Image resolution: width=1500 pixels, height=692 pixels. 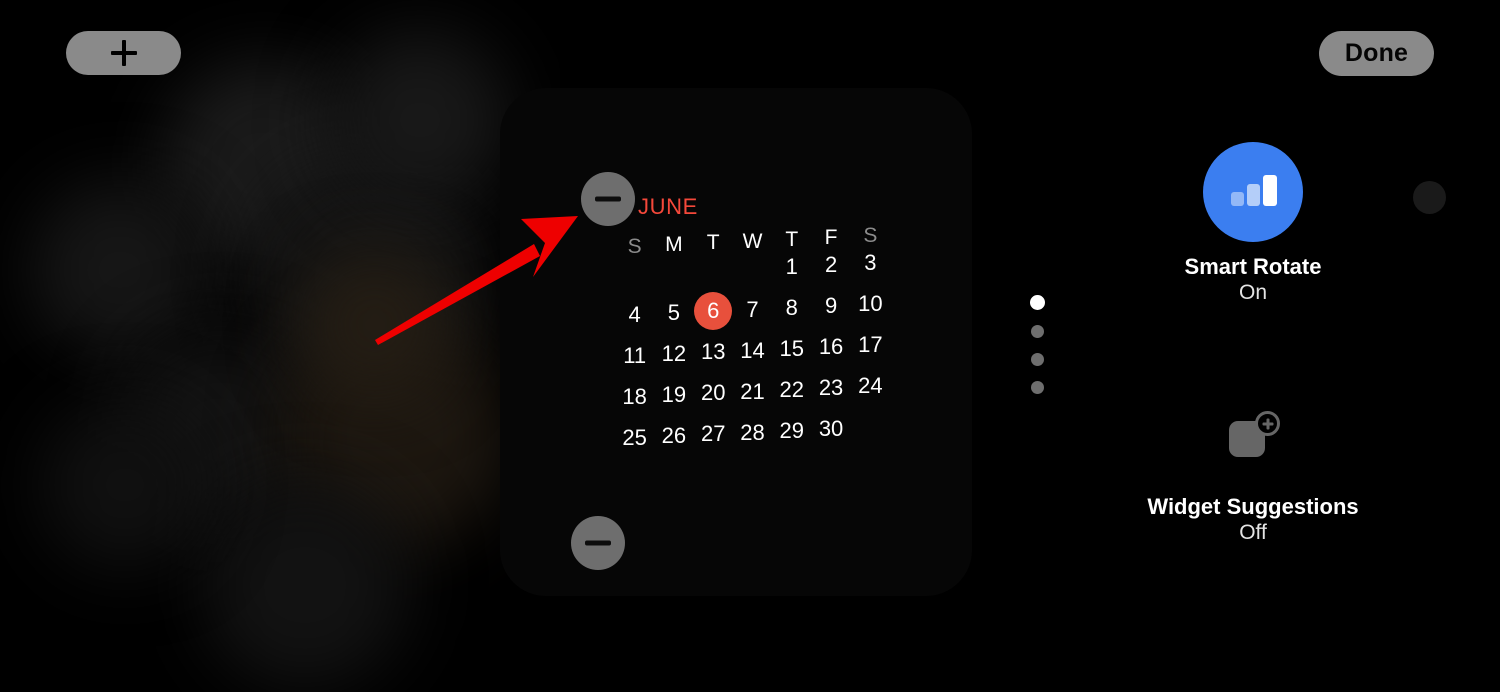 I want to click on setting-widget-suggestions: Widget Suggestions Off, so click(x=1253, y=475).